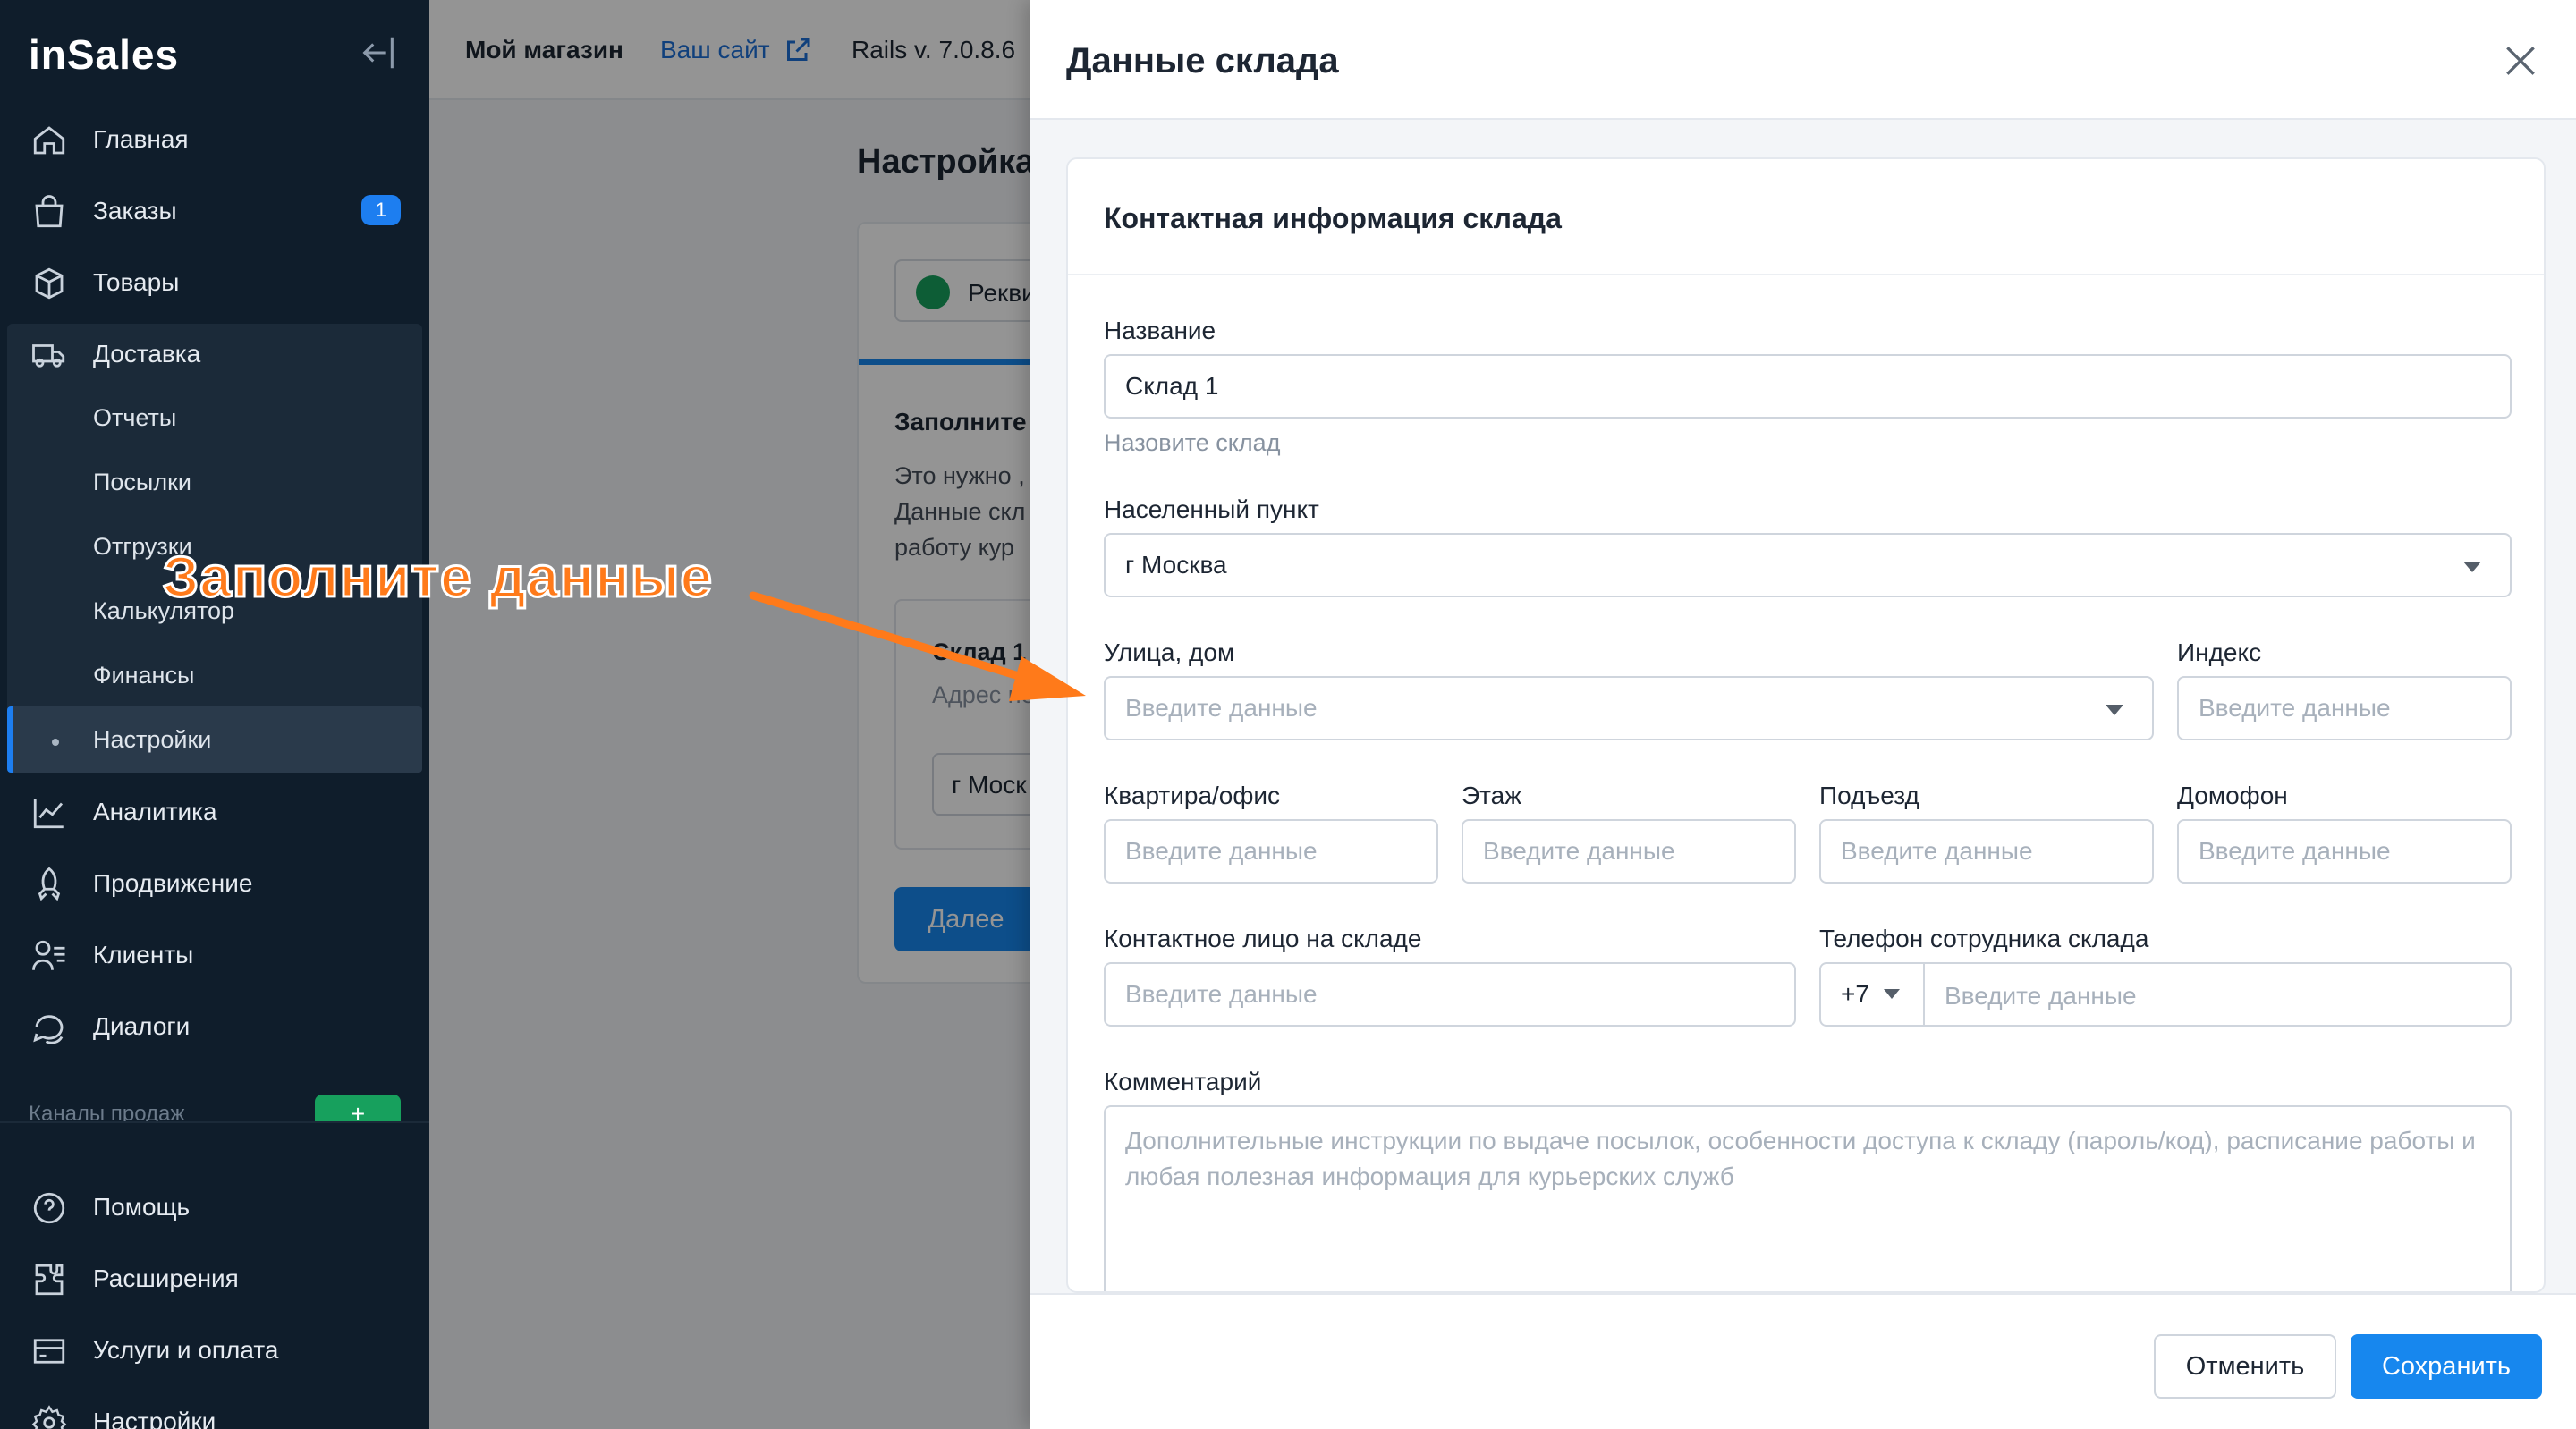 Image resolution: width=2576 pixels, height=1429 pixels. What do you see at coordinates (378, 52) in the screenshot?
I see `collapse-sidebar-icon` at bounding box center [378, 52].